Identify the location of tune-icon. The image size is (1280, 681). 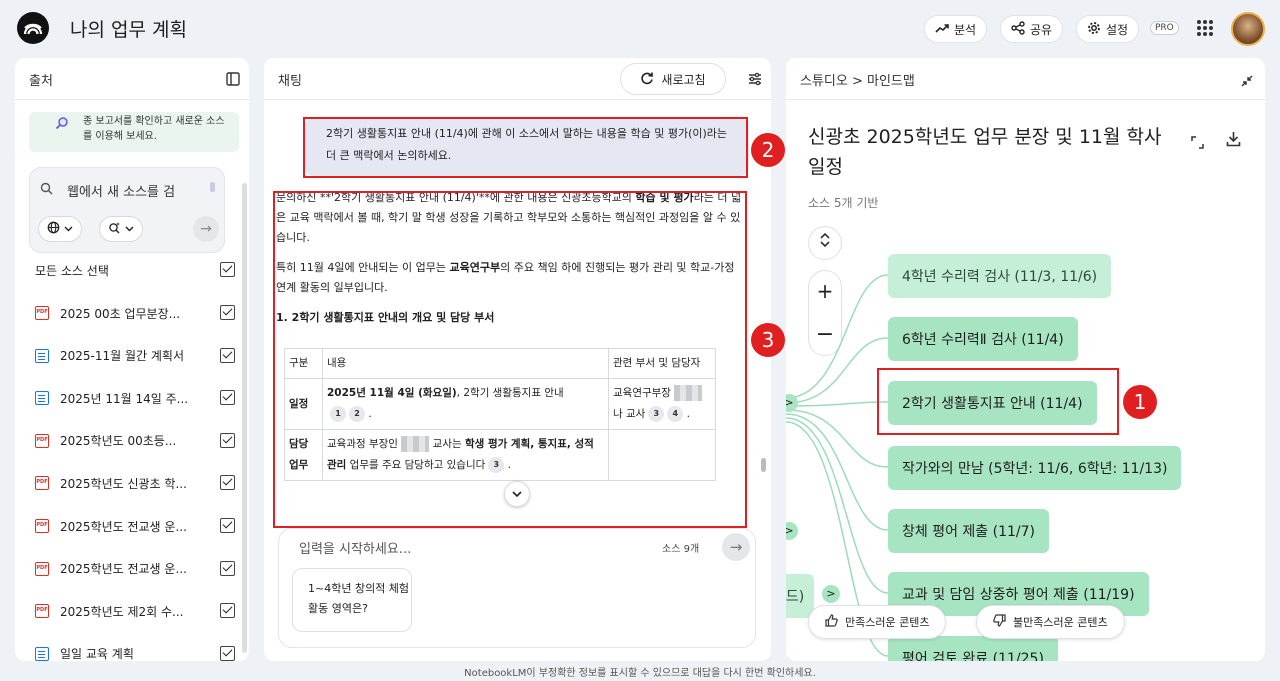
(755, 80).